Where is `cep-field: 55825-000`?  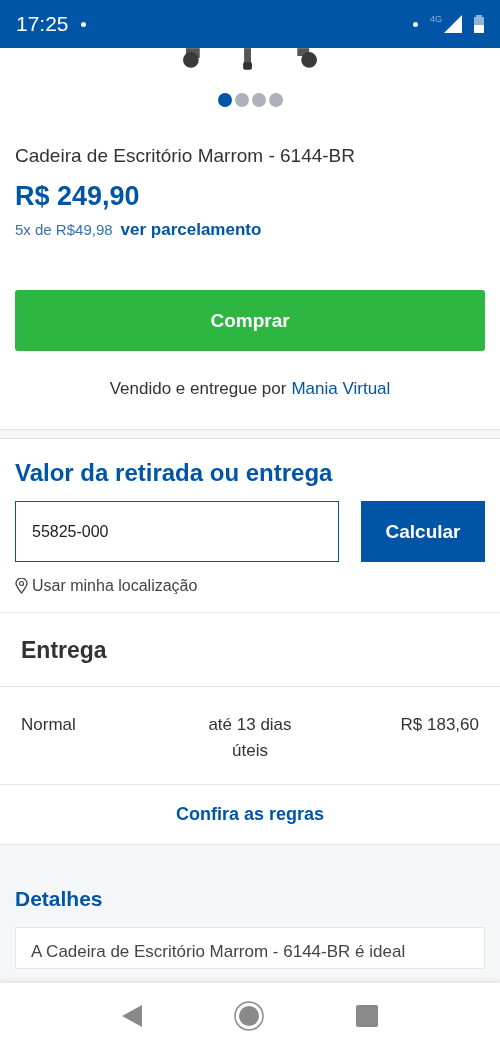 cep-field: 55825-000 is located at coordinates (177, 531).